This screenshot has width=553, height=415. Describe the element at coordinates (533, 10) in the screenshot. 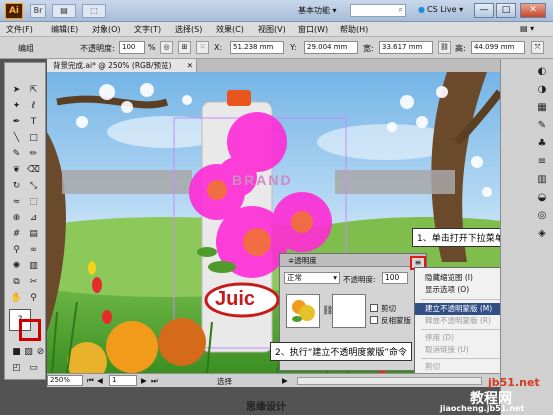

I see `close-window-button: ✕` at that location.